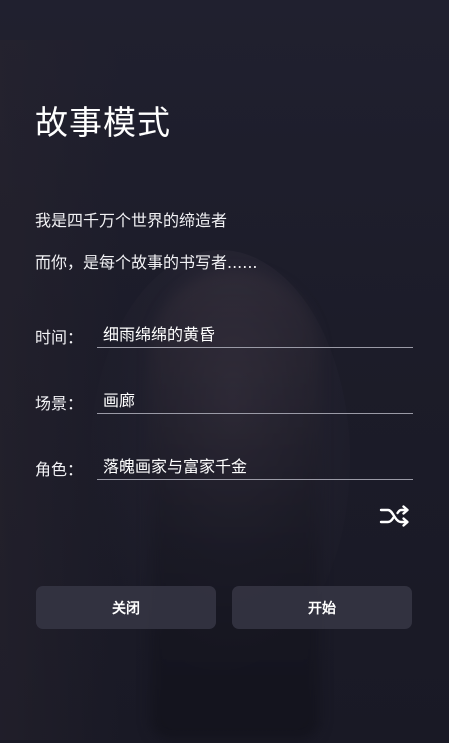 The image size is (449, 743). What do you see at coordinates (59, 337) in the screenshot?
I see `time-label: 时间：` at bounding box center [59, 337].